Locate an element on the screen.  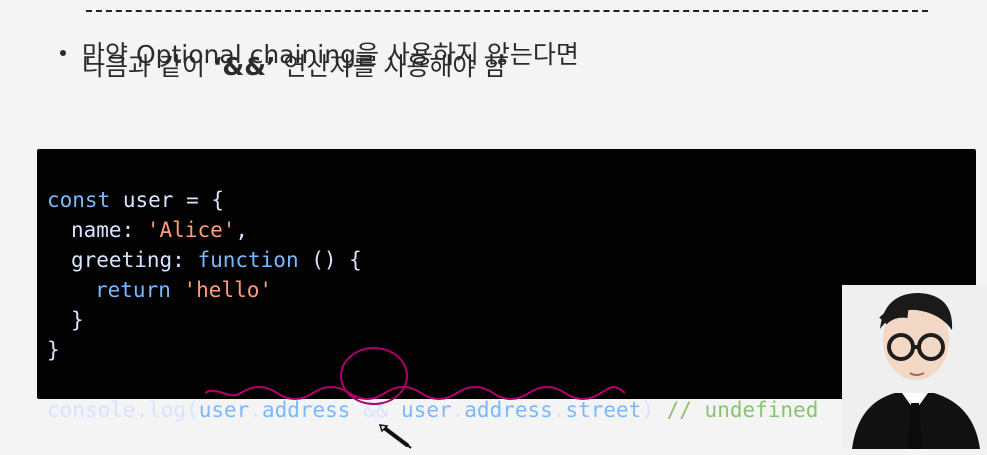
code-line-3: greeting: function () { is located at coordinates (204, 260).